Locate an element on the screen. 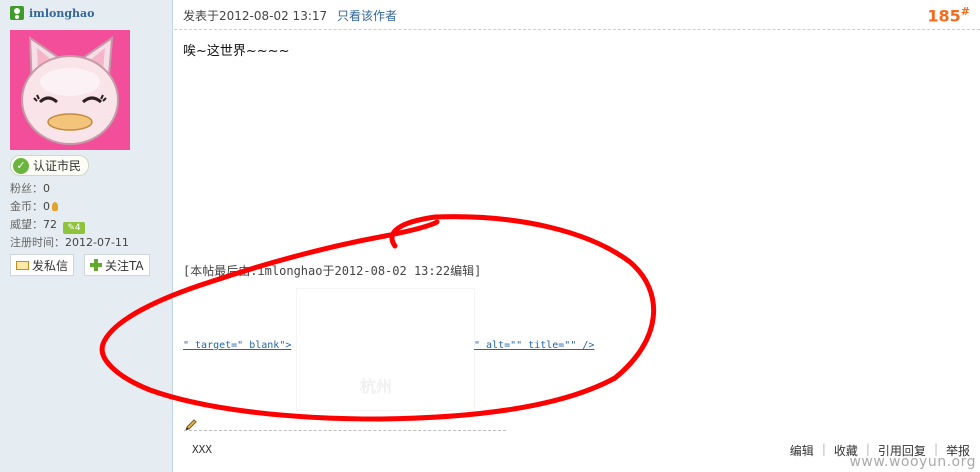  author-name: imlonghao is located at coordinates (61, 13).